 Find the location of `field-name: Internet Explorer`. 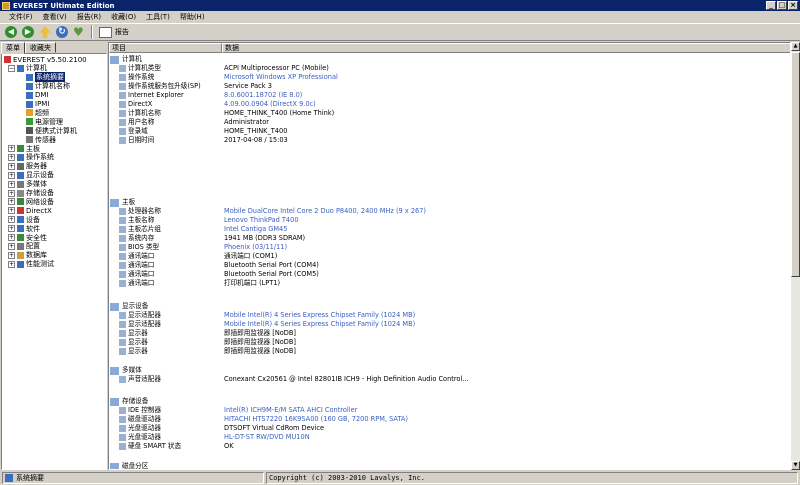

field-name: Internet Explorer is located at coordinates (151, 95).